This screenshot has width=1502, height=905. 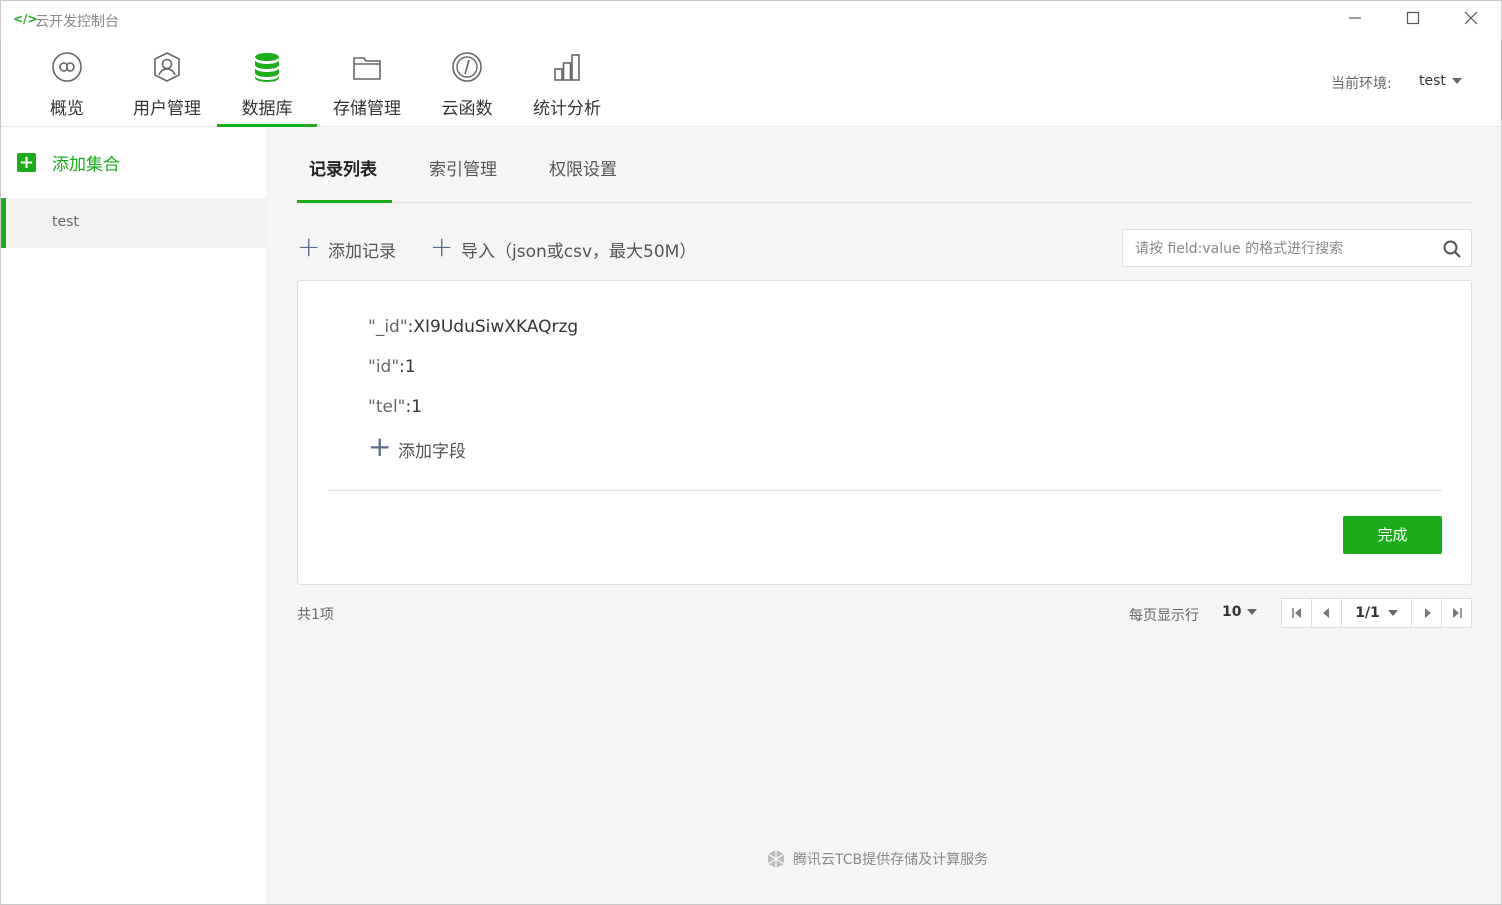 I want to click on field-value: XI9UduSiwXKAQrzg, so click(x=496, y=327).